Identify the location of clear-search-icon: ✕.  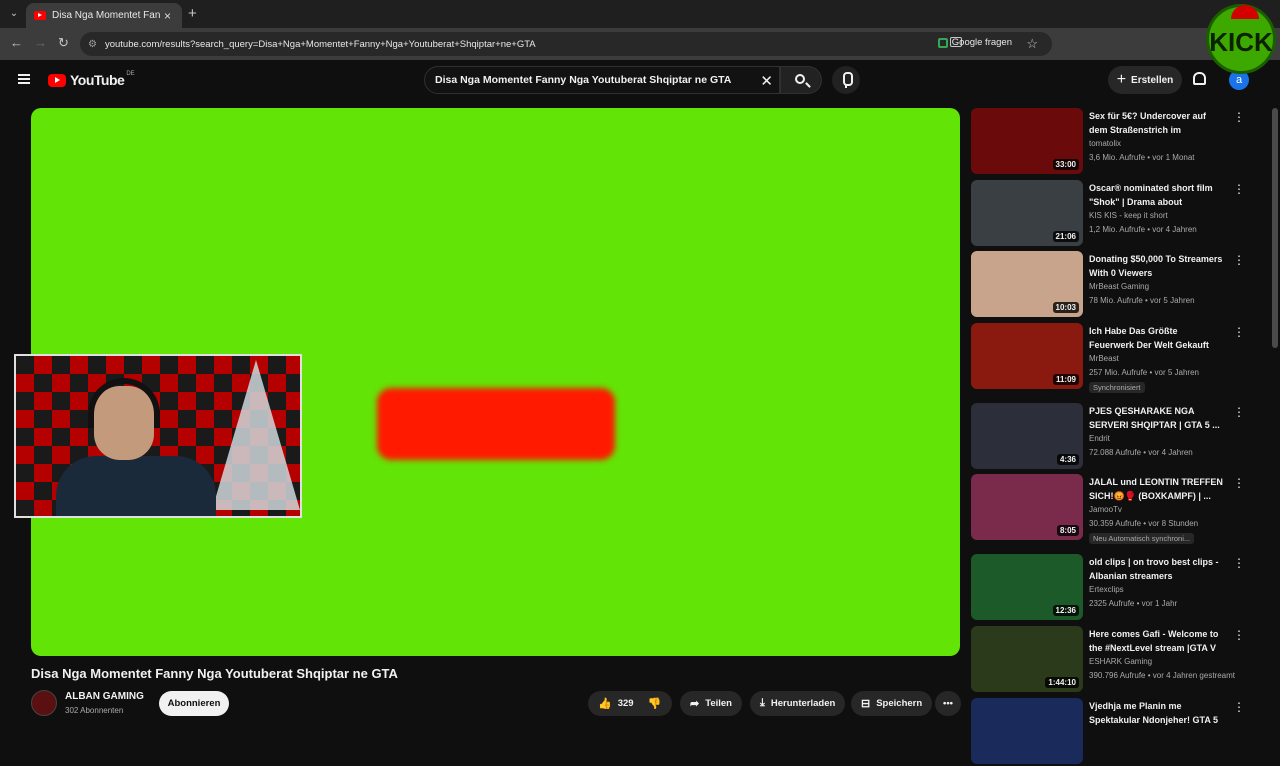
(766, 81).